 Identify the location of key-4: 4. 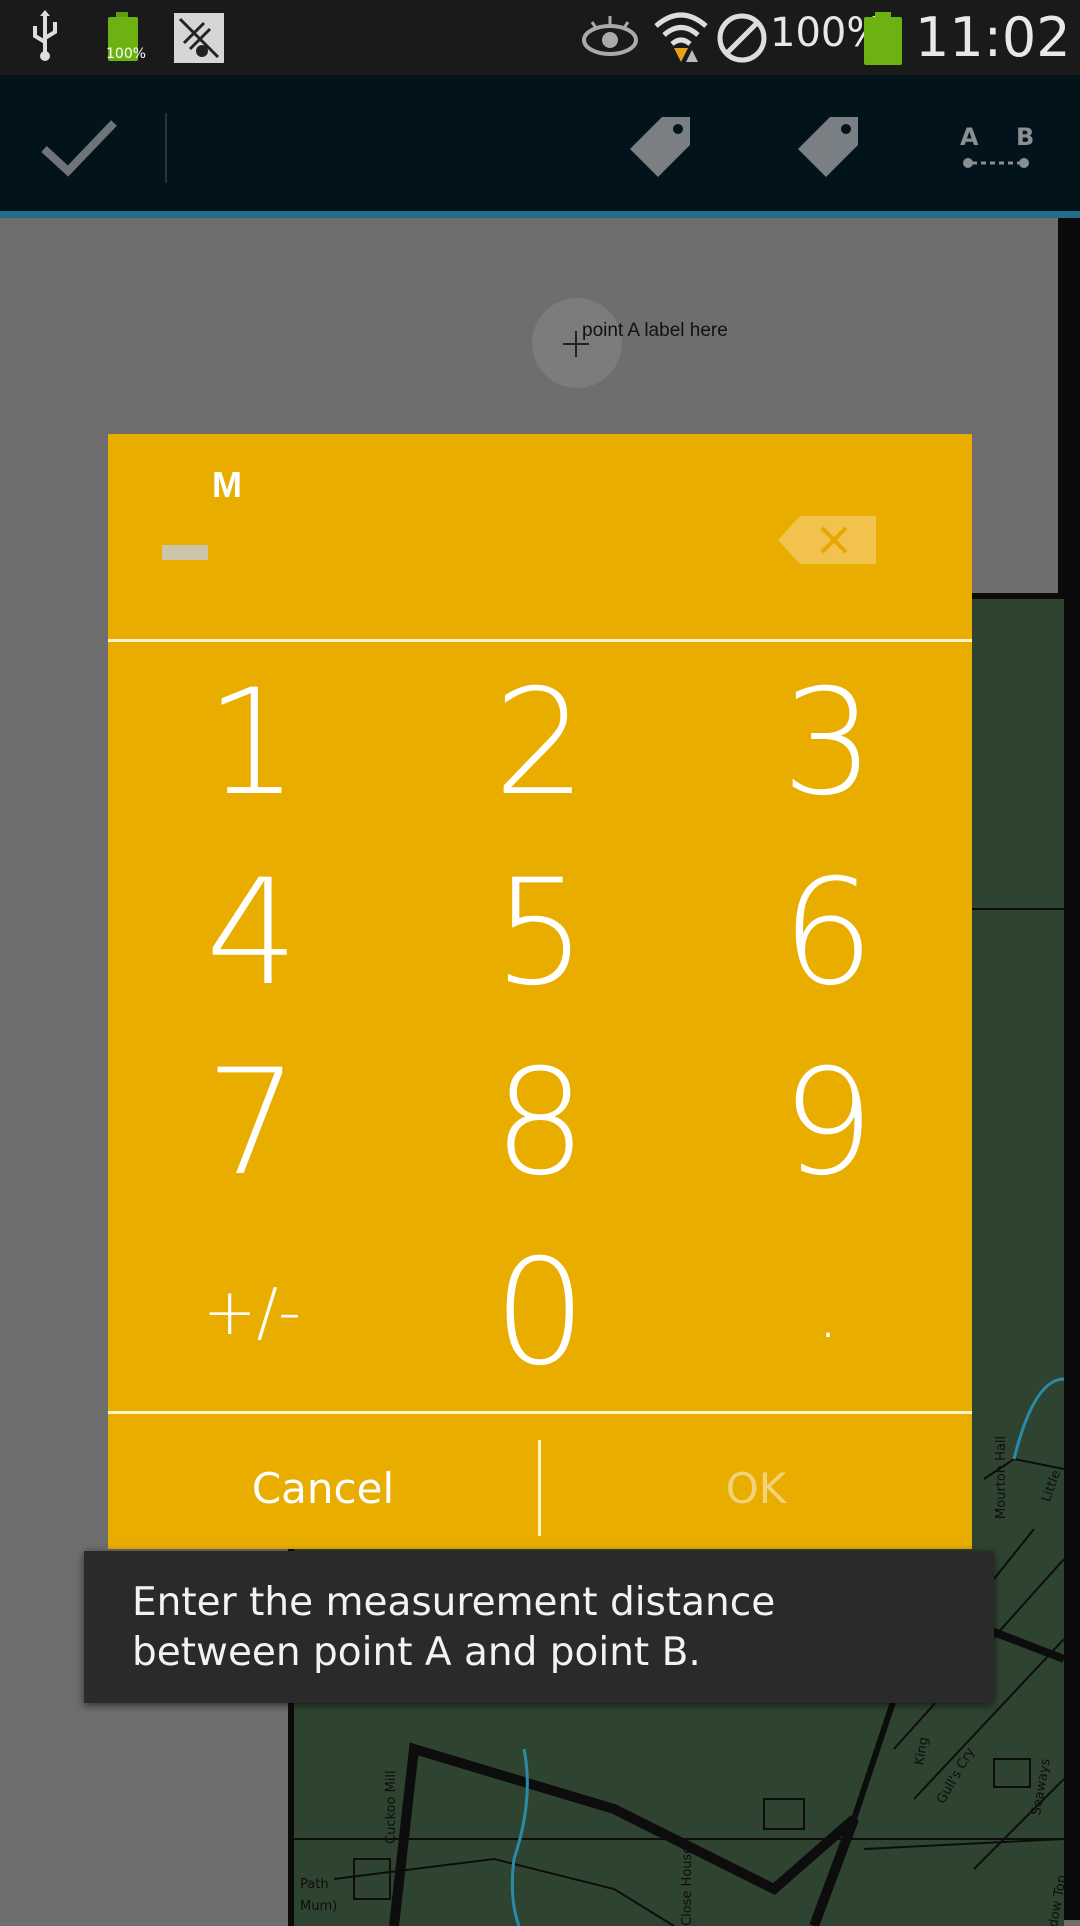
(252, 933).